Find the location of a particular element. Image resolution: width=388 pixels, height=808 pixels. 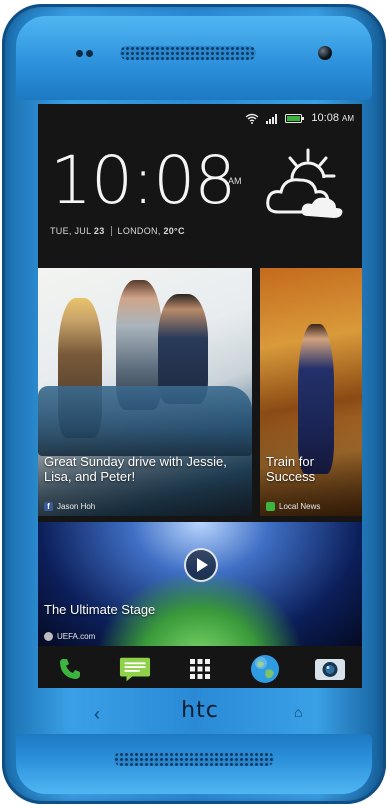

app-dock is located at coordinates (200, 669).